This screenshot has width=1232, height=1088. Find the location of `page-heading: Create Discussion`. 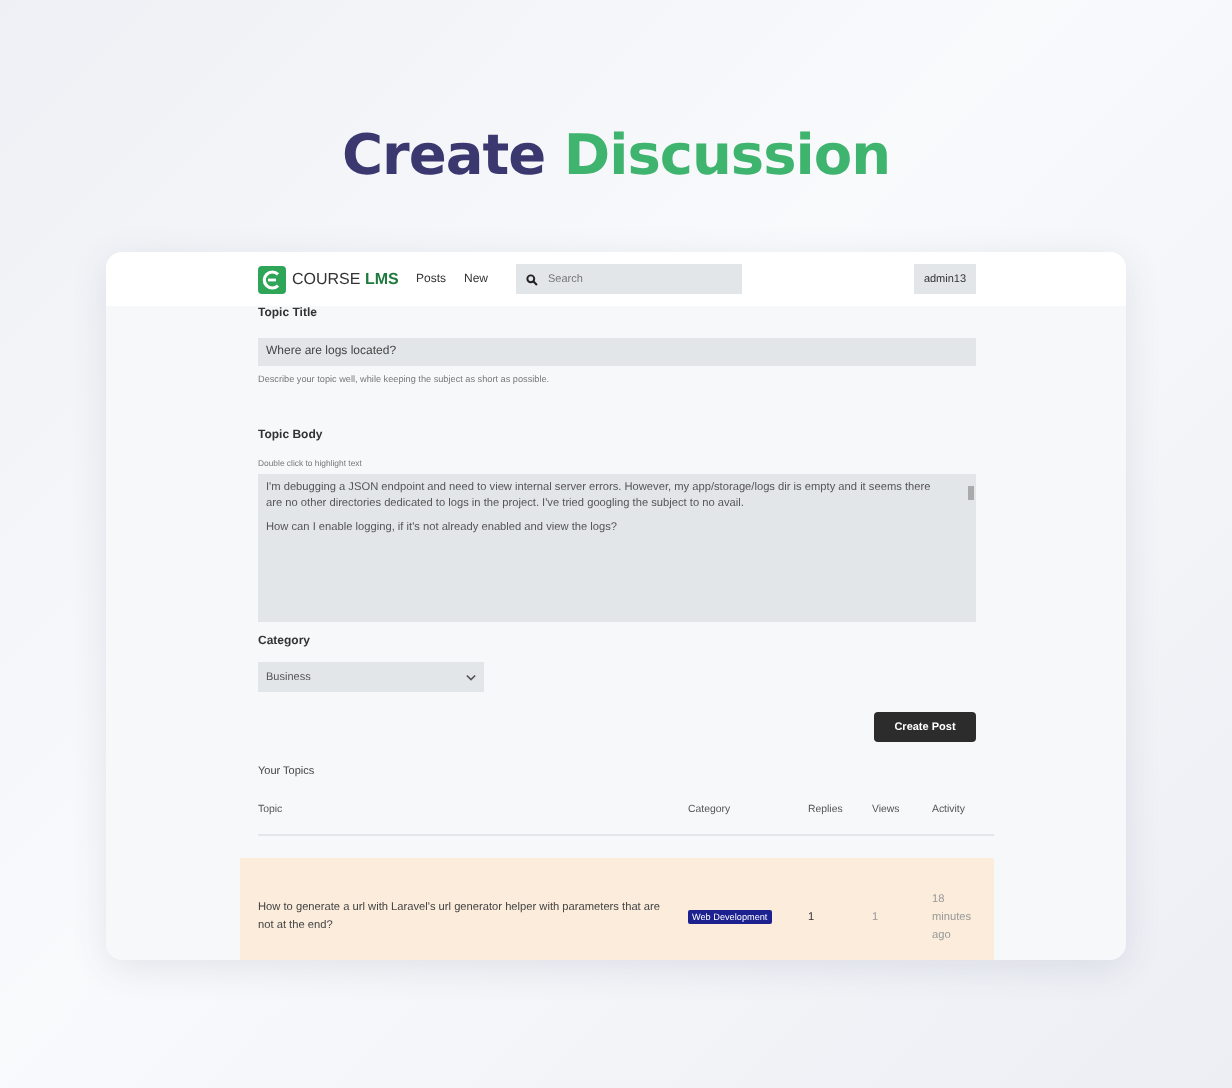

page-heading: Create Discussion is located at coordinates (615, 156).